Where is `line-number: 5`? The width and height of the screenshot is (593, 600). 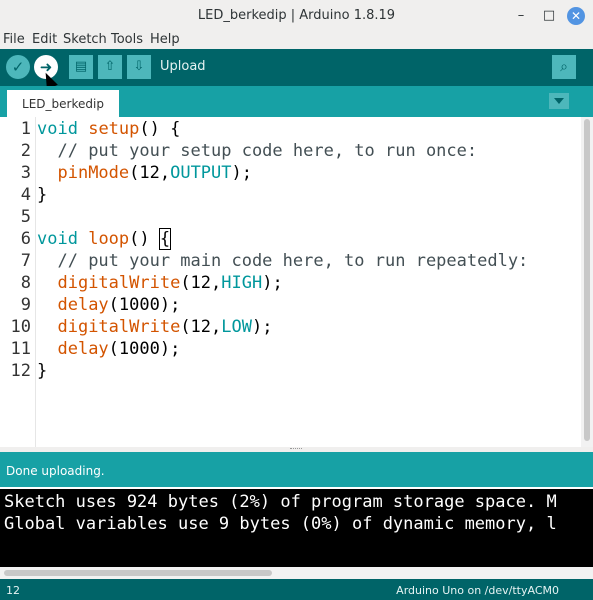 line-number: 5 is located at coordinates (25, 217).